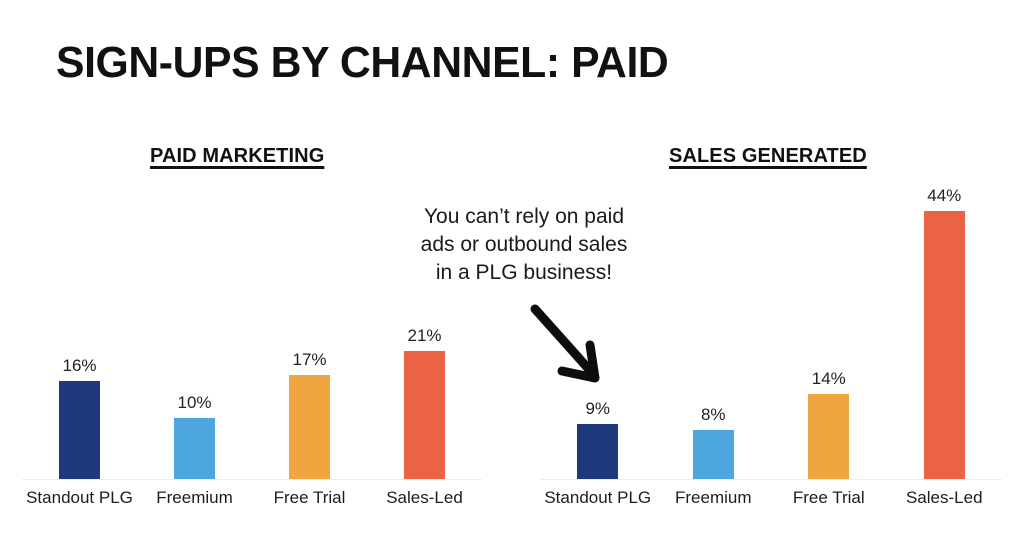  I want to click on annotation-line-2: ads or outbound sales, so click(524, 244).